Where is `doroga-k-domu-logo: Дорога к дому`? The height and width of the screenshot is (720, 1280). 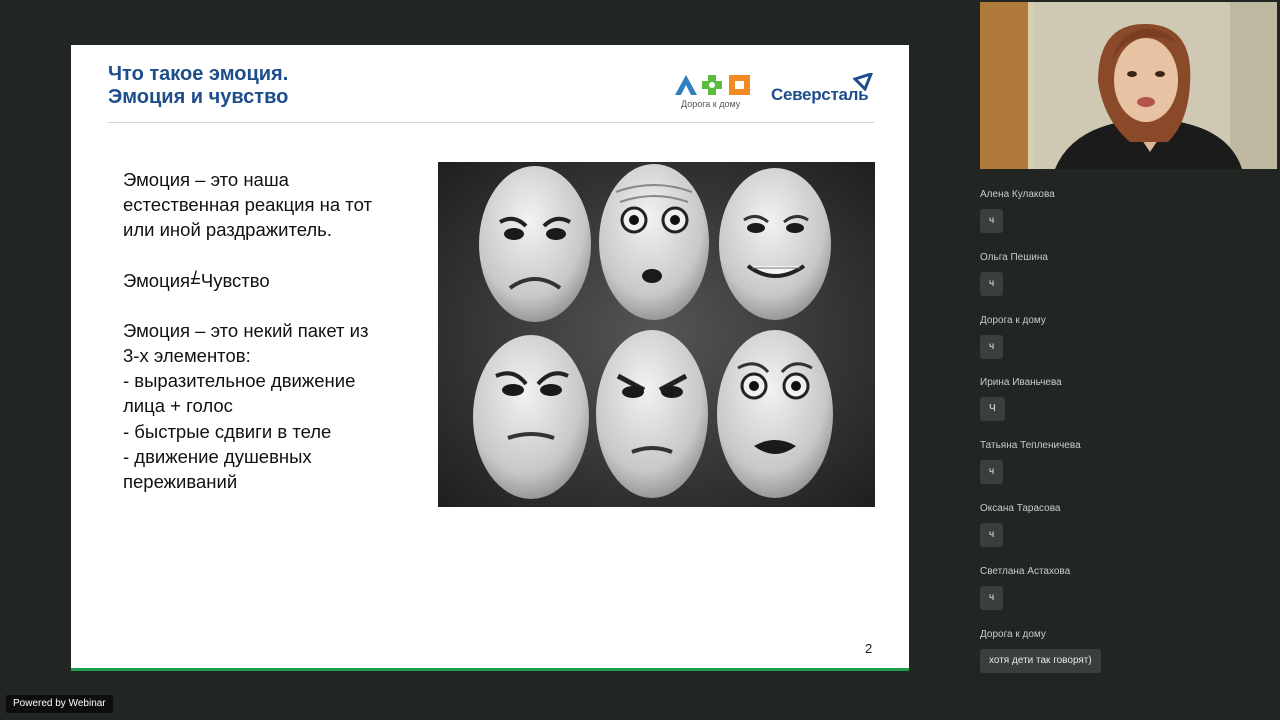
doroga-k-domu-logo: Дорога к дому is located at coordinates (713, 93).